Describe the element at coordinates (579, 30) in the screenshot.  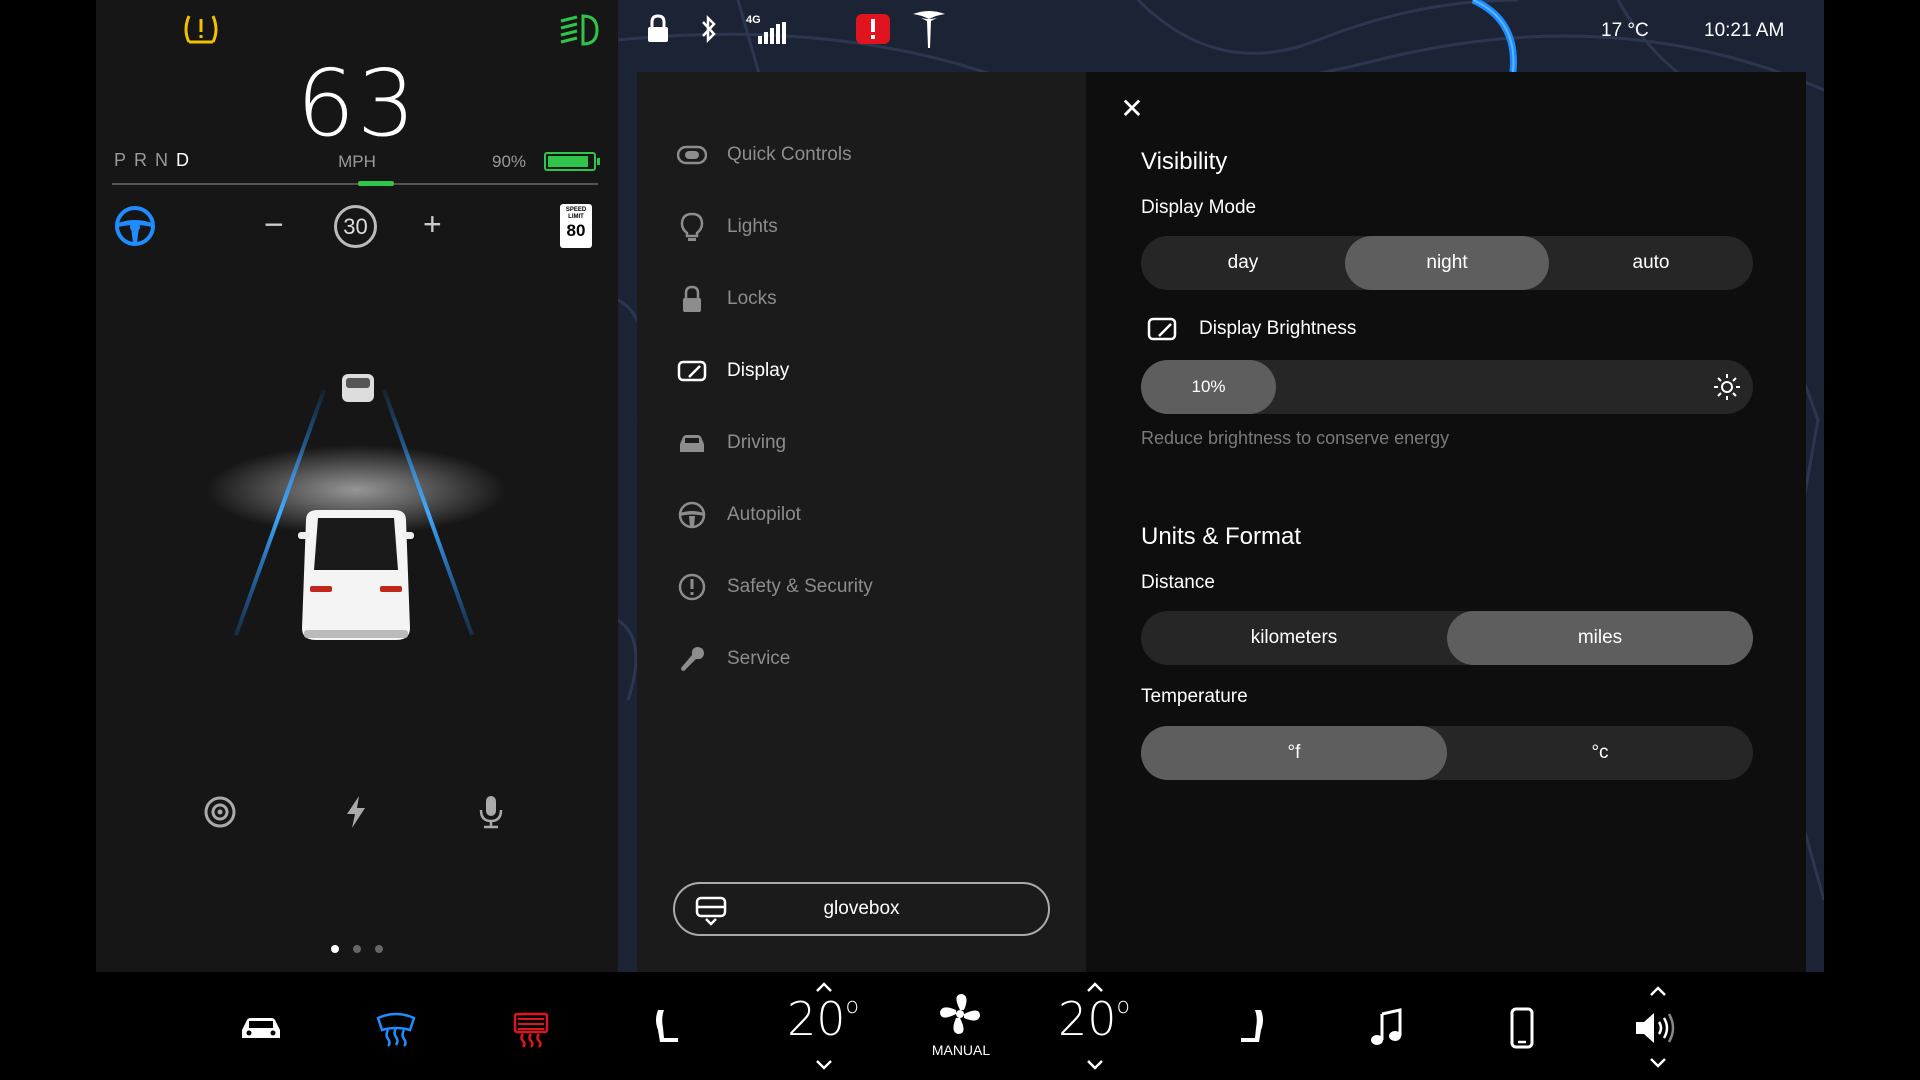
I see `headlight-icon` at that location.